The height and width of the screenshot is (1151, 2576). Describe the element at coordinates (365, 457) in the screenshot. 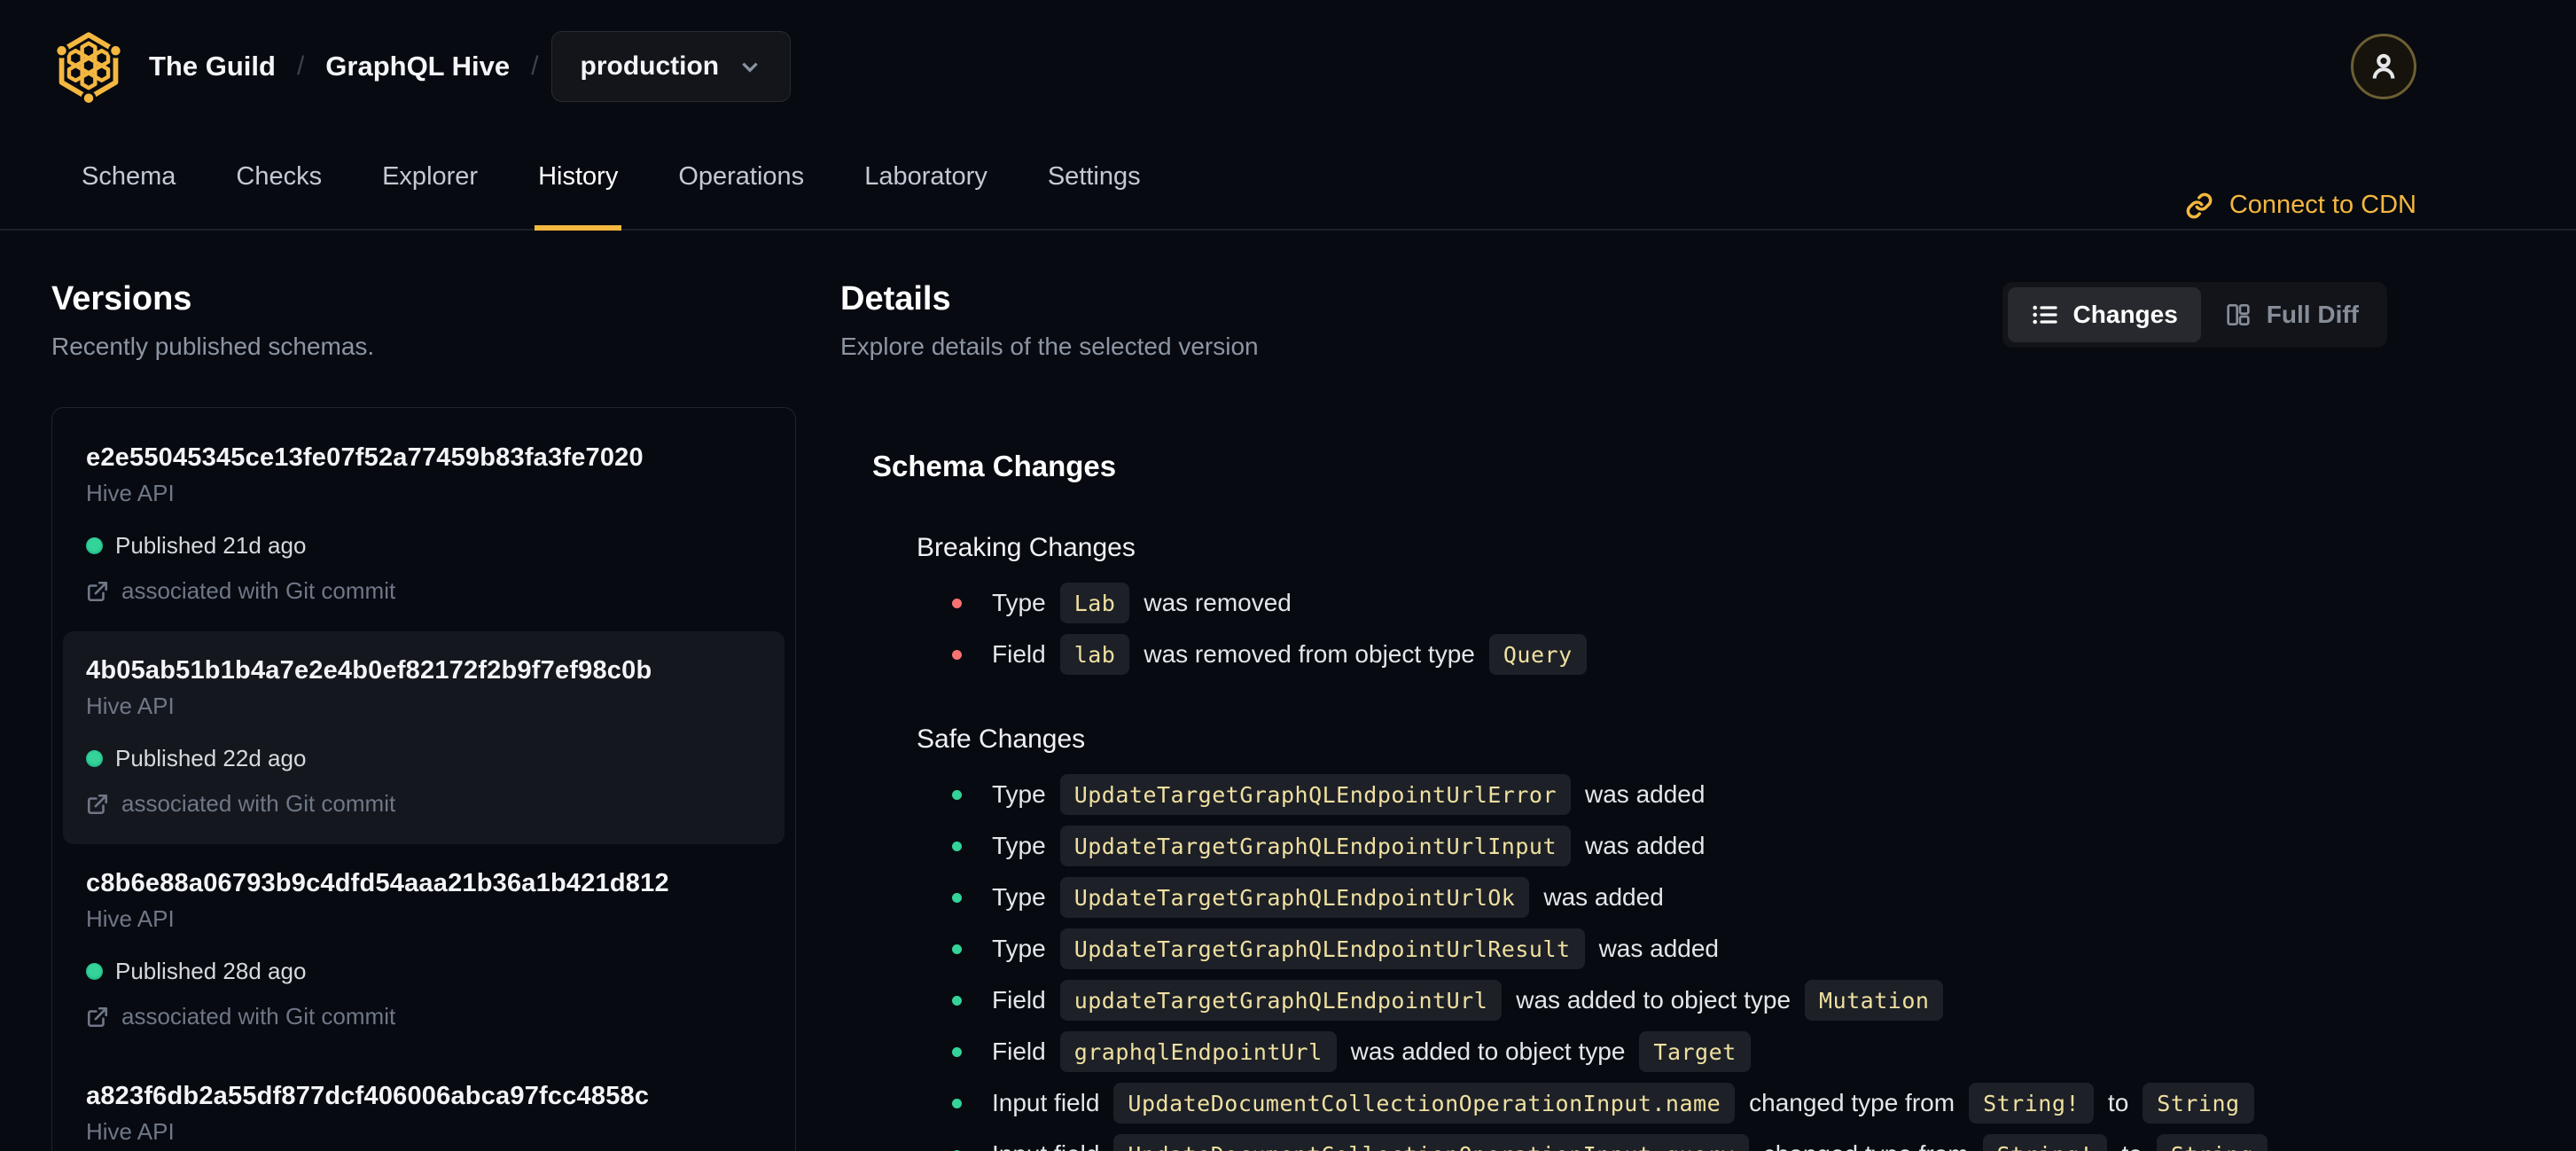

I see `version-hash: e2e55045345ce13fe07f52a77459b83fa3fe7020` at that location.